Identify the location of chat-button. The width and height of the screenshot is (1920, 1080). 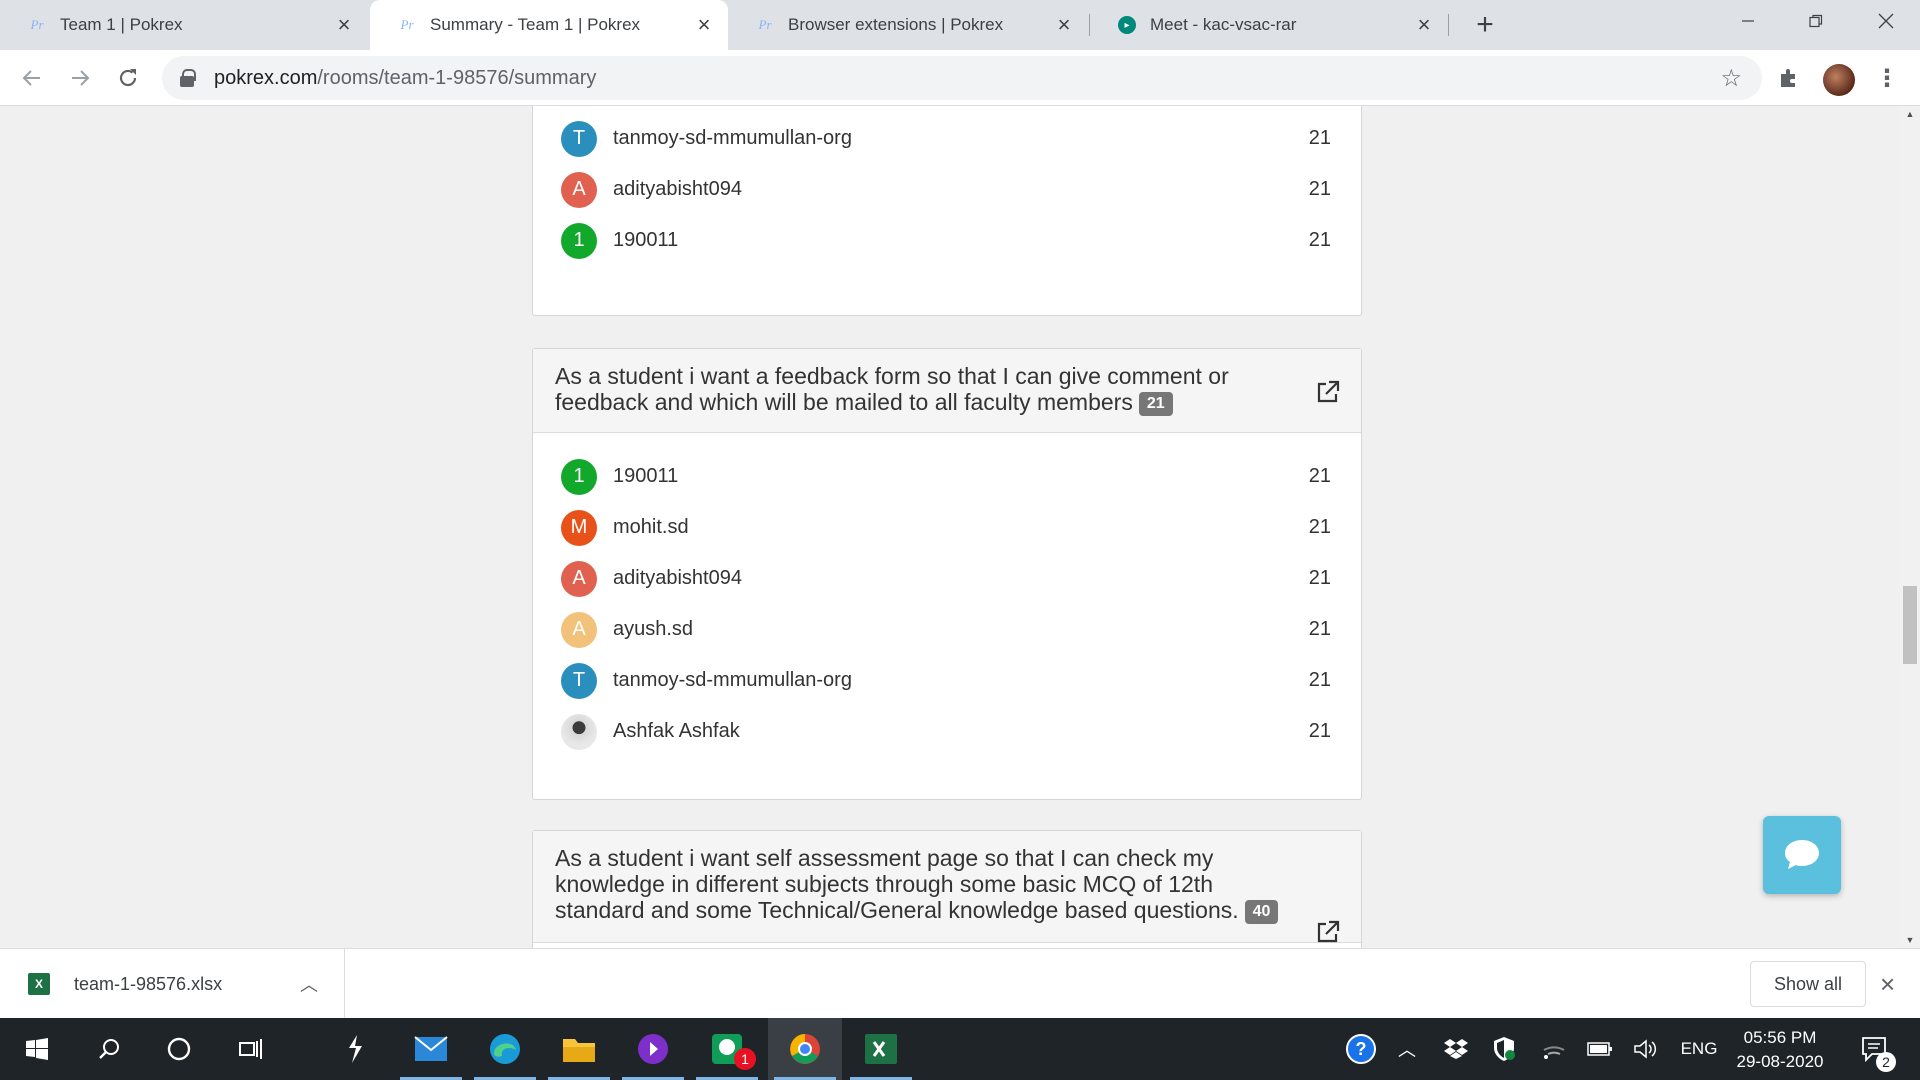
(1802, 855).